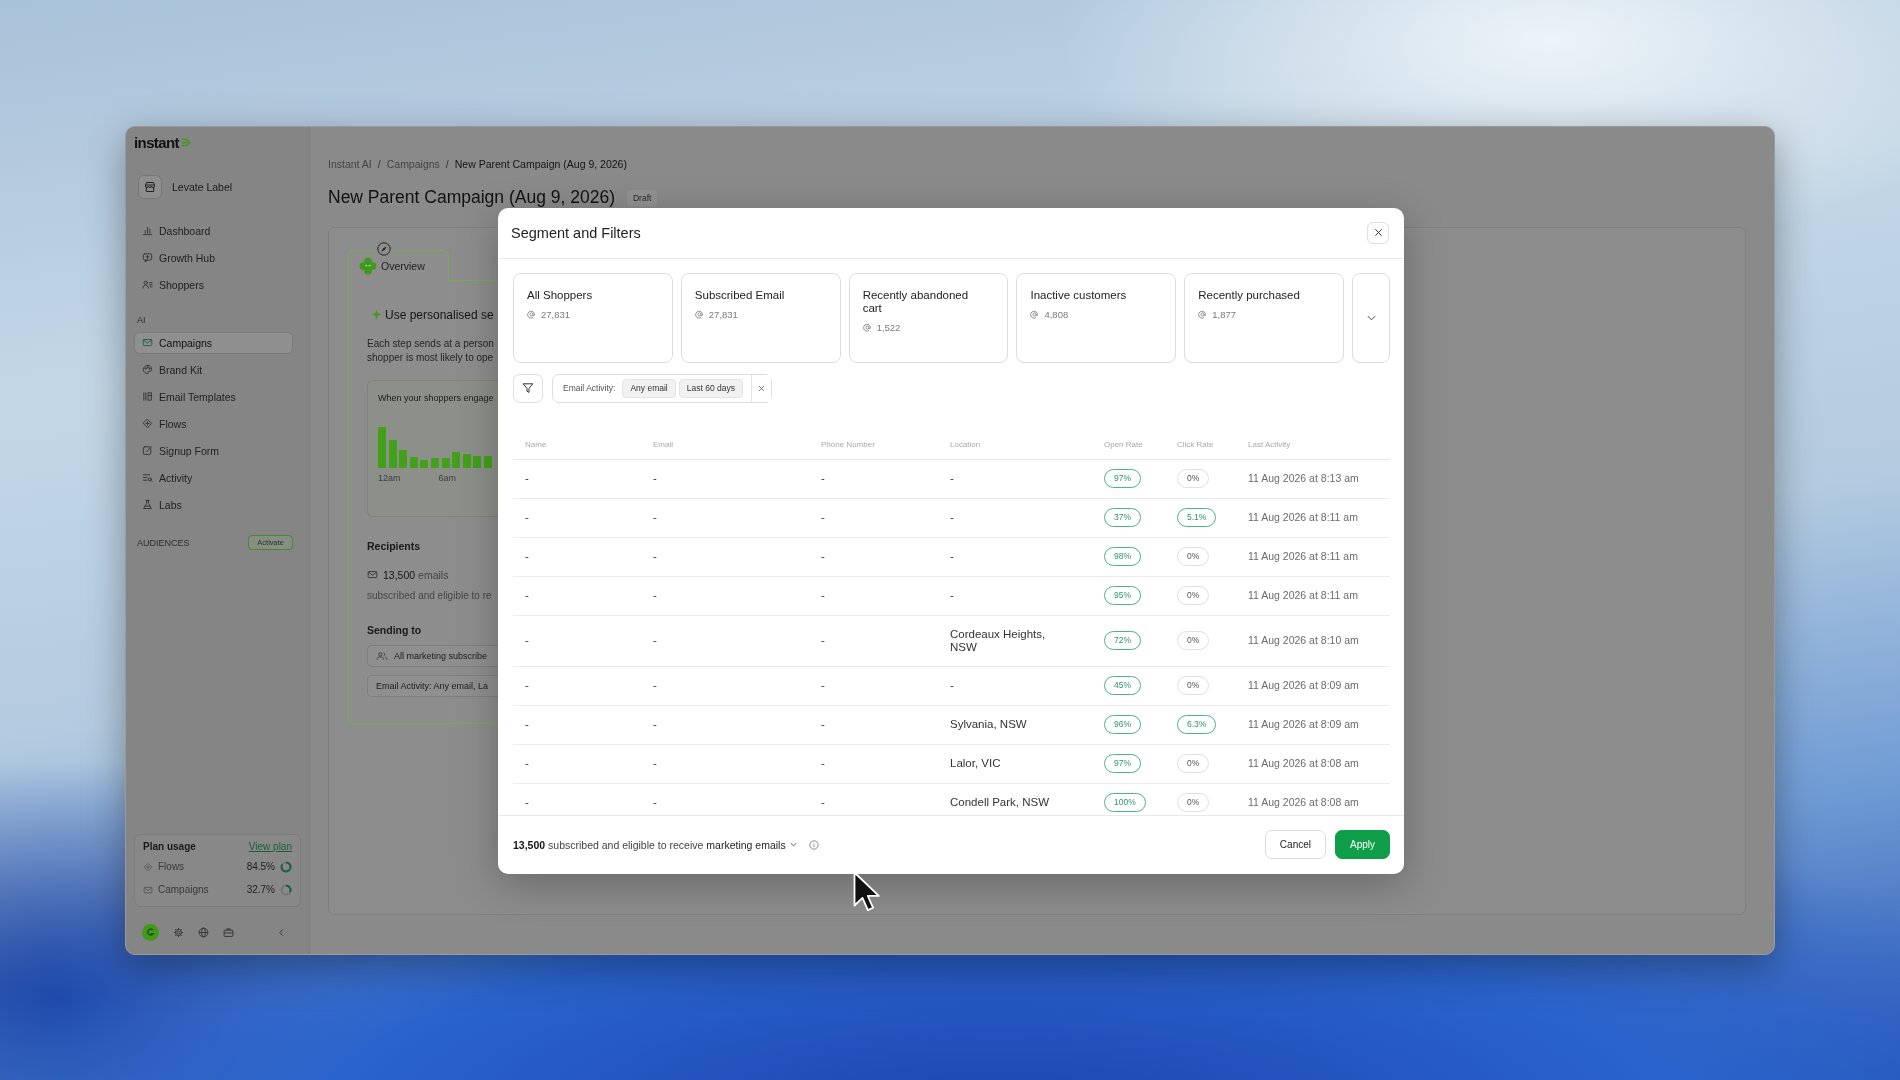 This screenshot has height=1080, width=1900. I want to click on section-heading: AI, so click(142, 319).